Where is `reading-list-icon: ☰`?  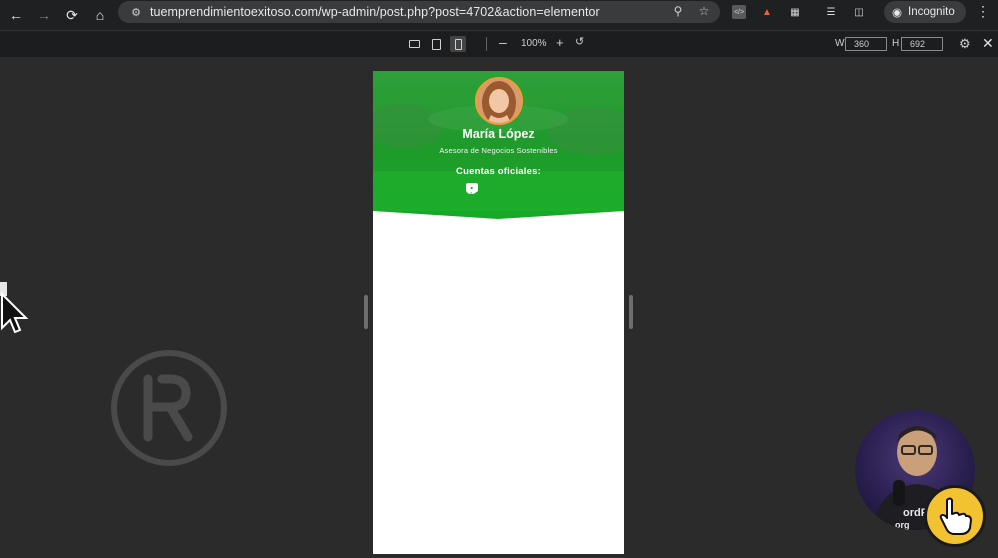
reading-list-icon: ☰ is located at coordinates (831, 12).